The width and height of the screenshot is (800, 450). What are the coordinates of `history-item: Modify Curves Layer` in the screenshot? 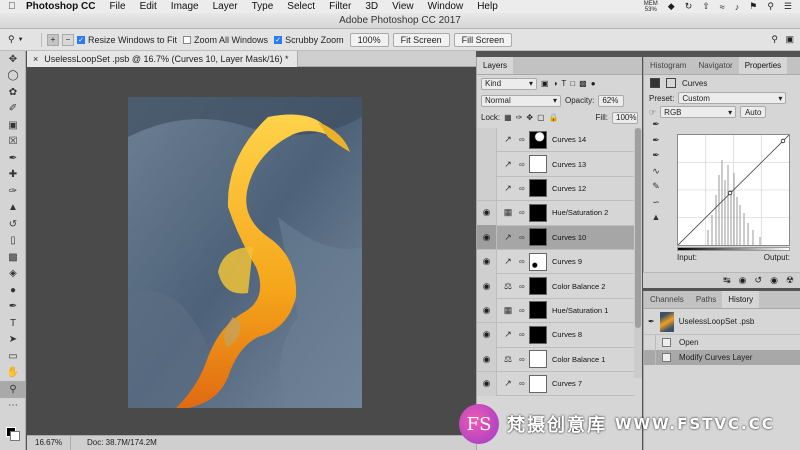 It's located at (722, 357).